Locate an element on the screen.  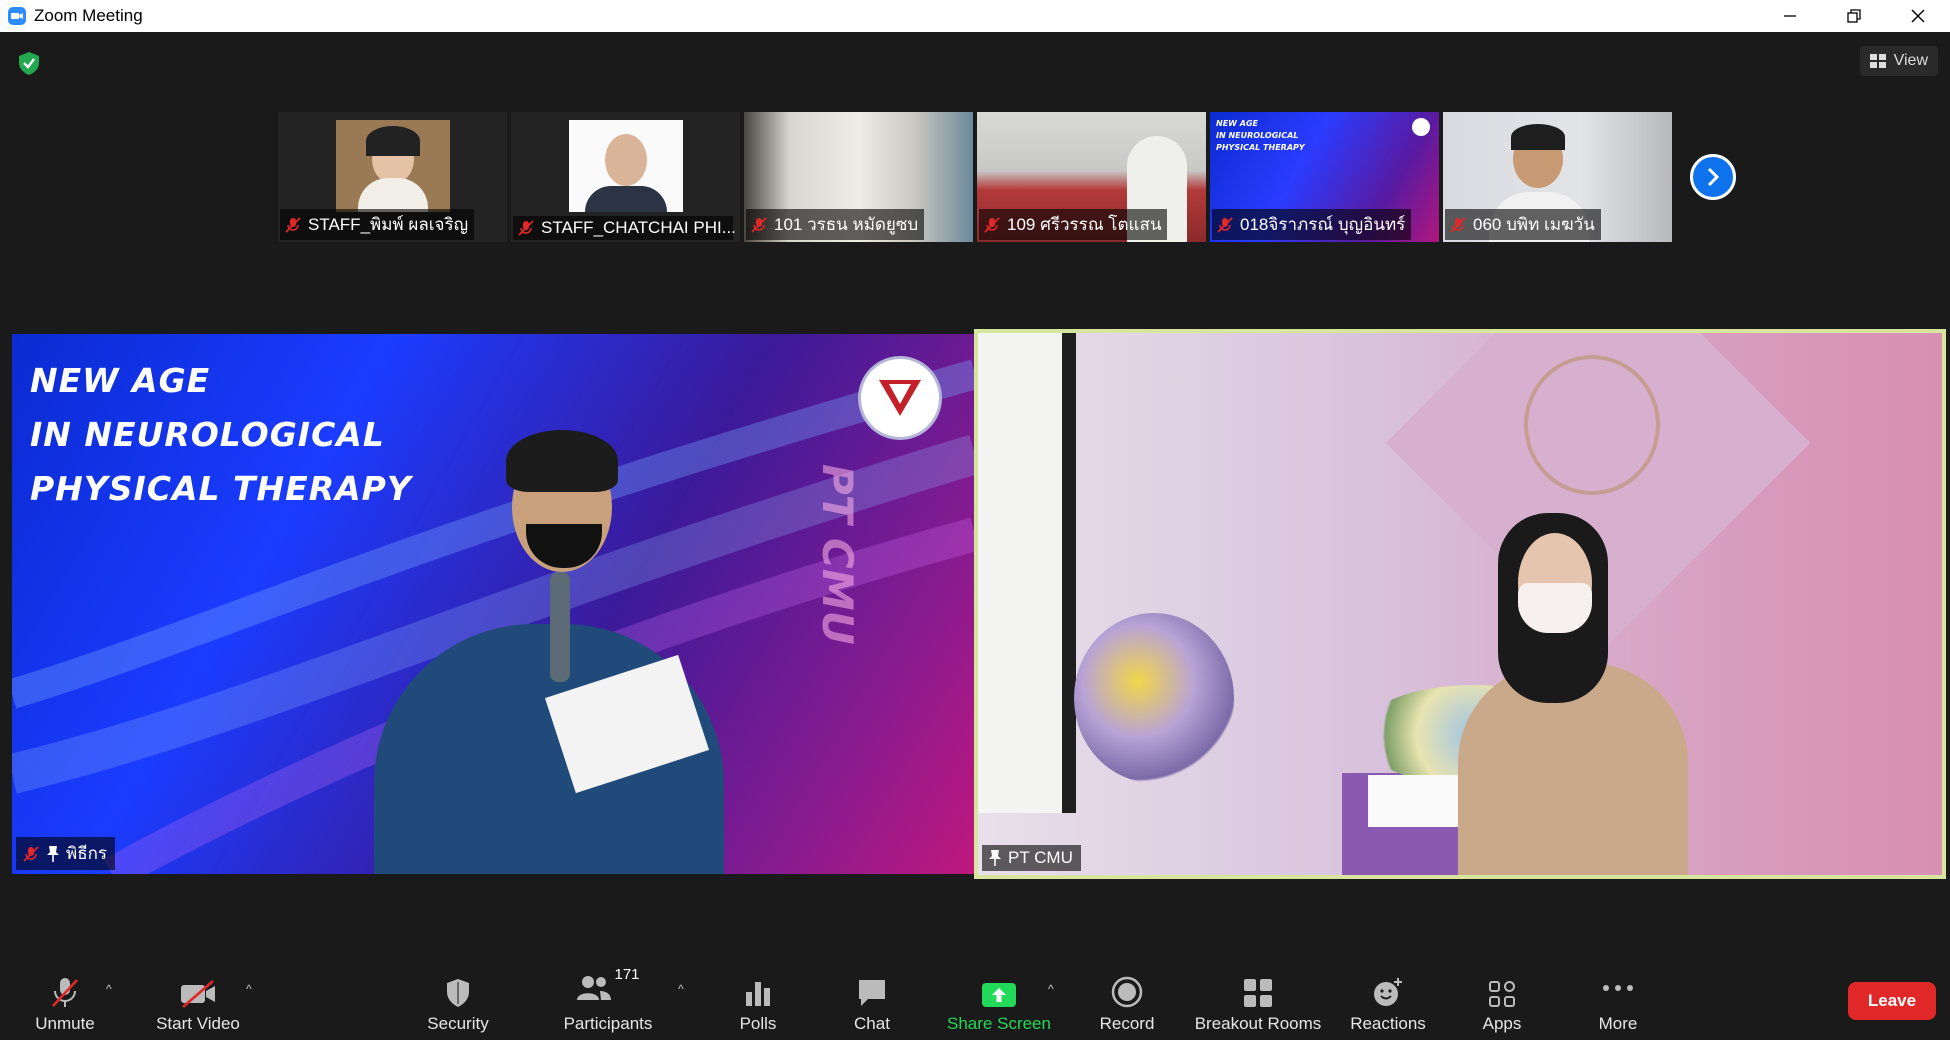
unmute-label: Unmute is located at coordinates (65, 1023).